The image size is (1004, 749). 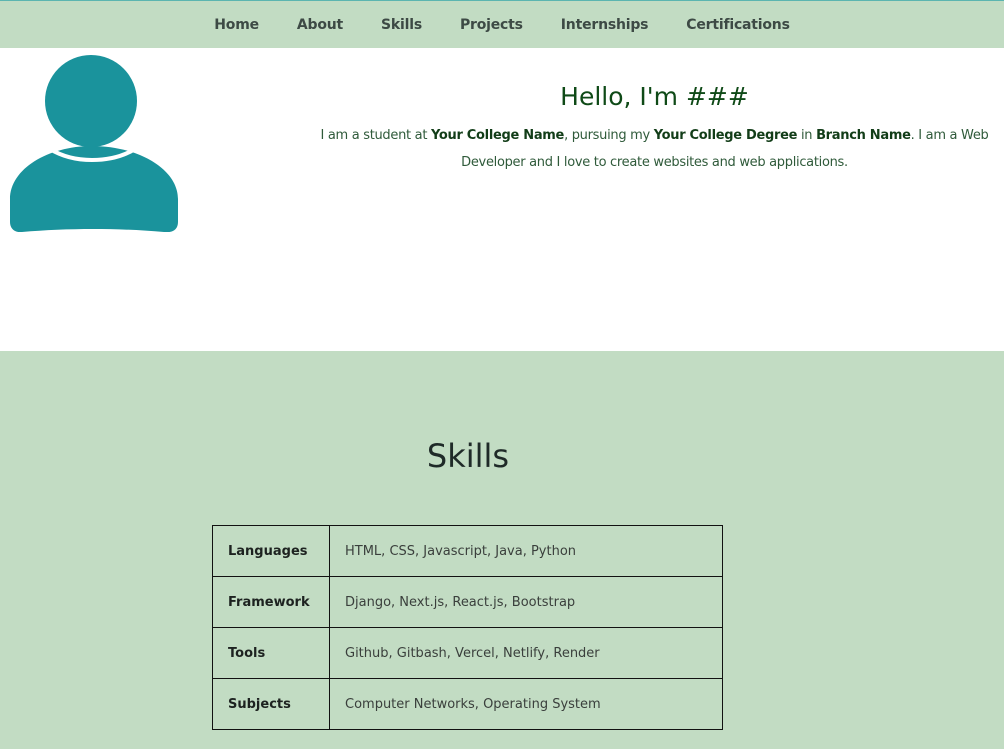 What do you see at coordinates (401, 25) in the screenshot?
I see `nav-link-skills: Skills` at bounding box center [401, 25].